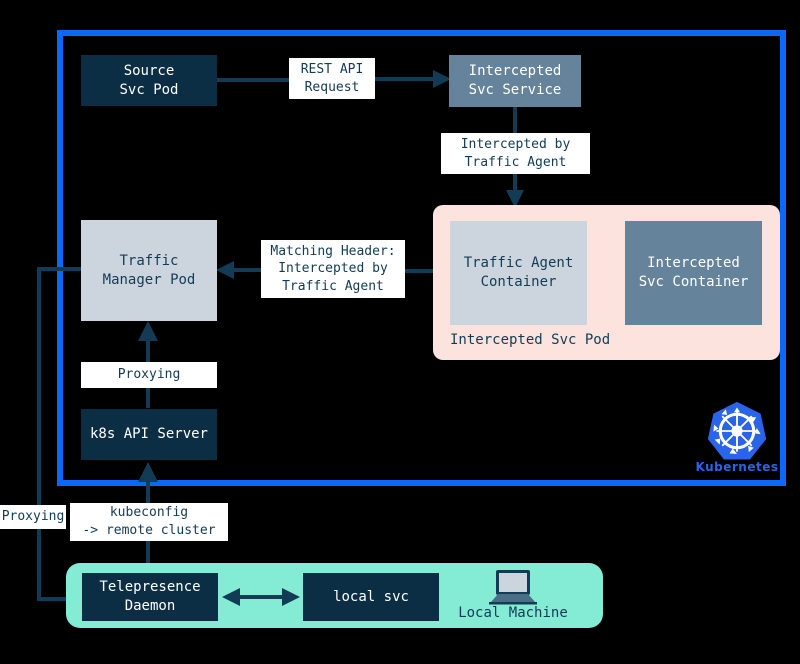 The width and height of the screenshot is (800, 664). What do you see at coordinates (150, 597) in the screenshot?
I see `node-telepresence-daemon: Telepresence Daemon` at bounding box center [150, 597].